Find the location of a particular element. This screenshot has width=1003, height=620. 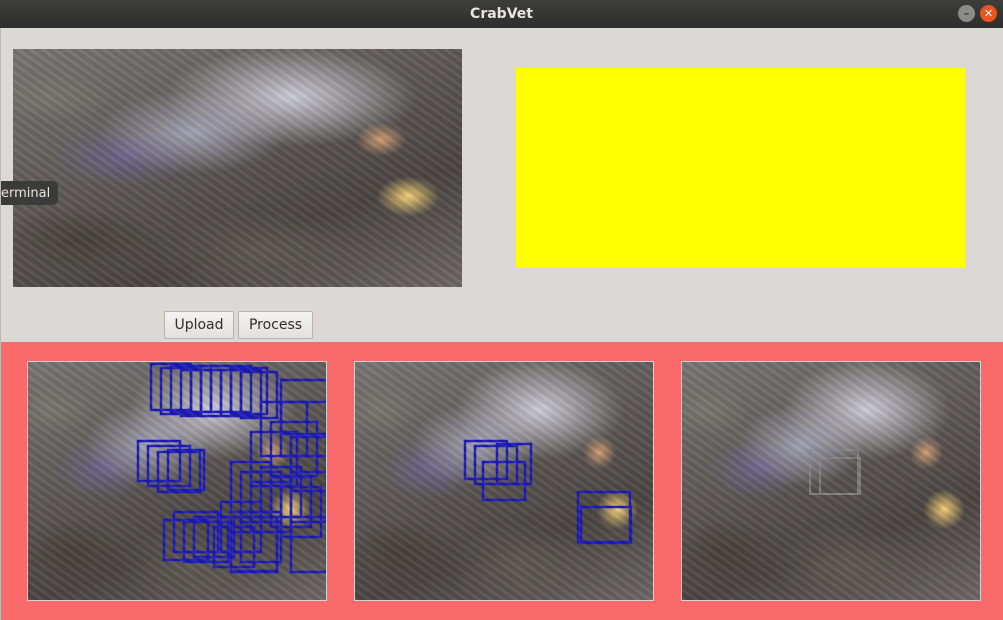

close-icon: ✕ is located at coordinates (988, 13).